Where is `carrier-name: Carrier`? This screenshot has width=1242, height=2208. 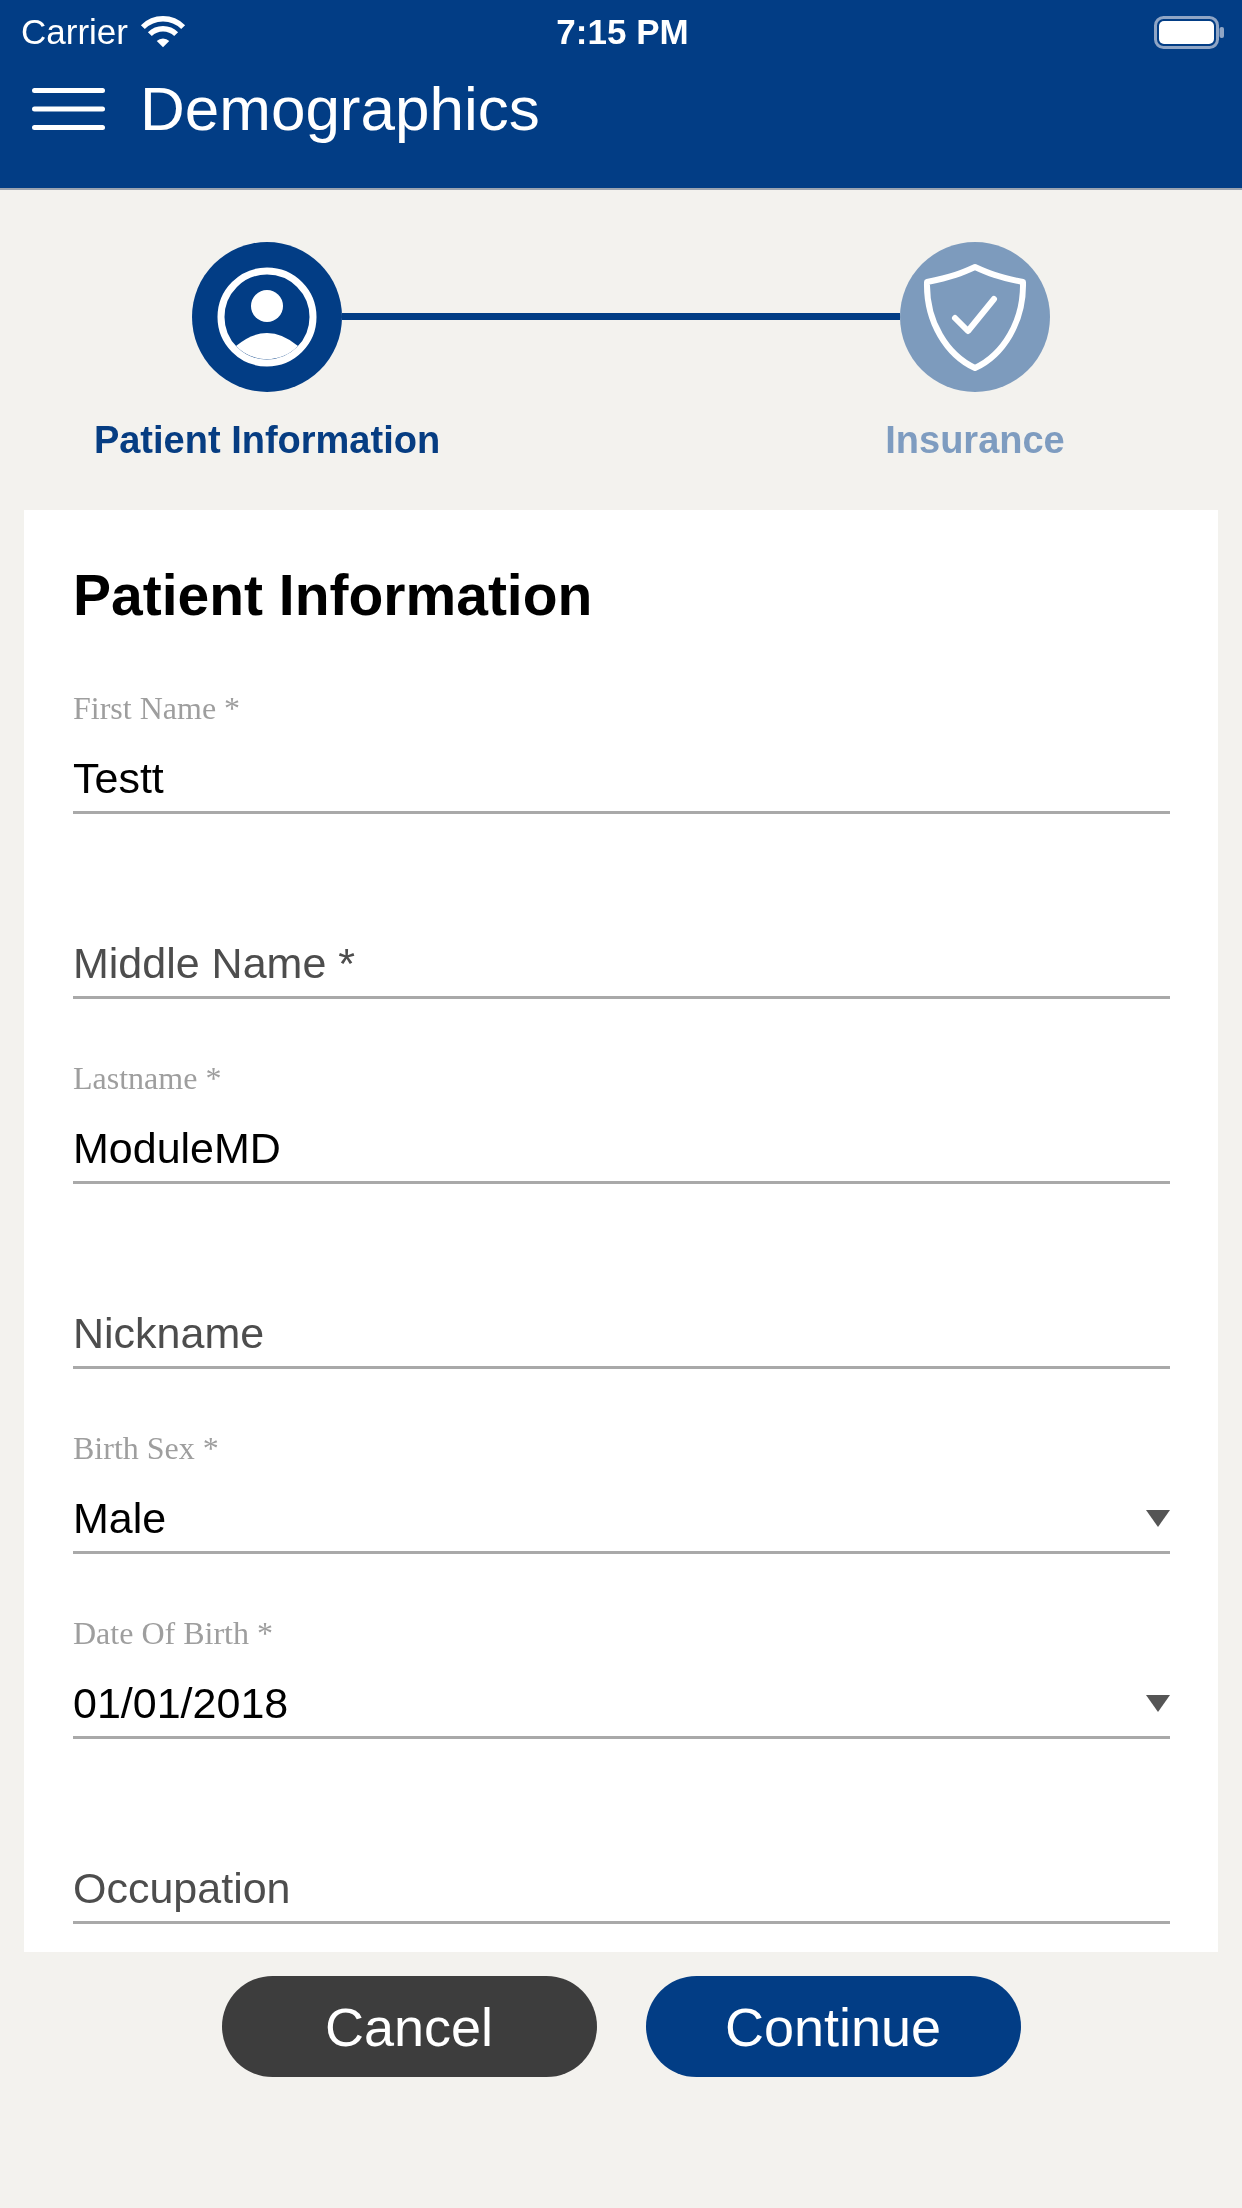 carrier-name: Carrier is located at coordinates (74, 32).